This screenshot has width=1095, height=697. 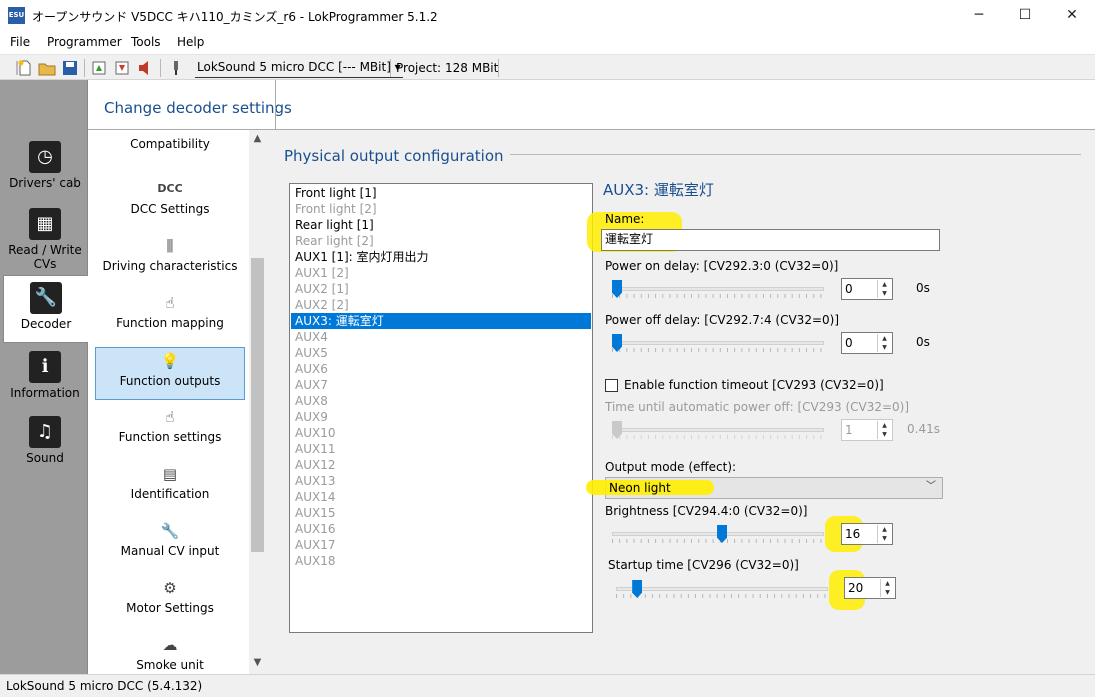 What do you see at coordinates (441, 289) in the screenshot?
I see `output-list-item: AUX2 [1]` at bounding box center [441, 289].